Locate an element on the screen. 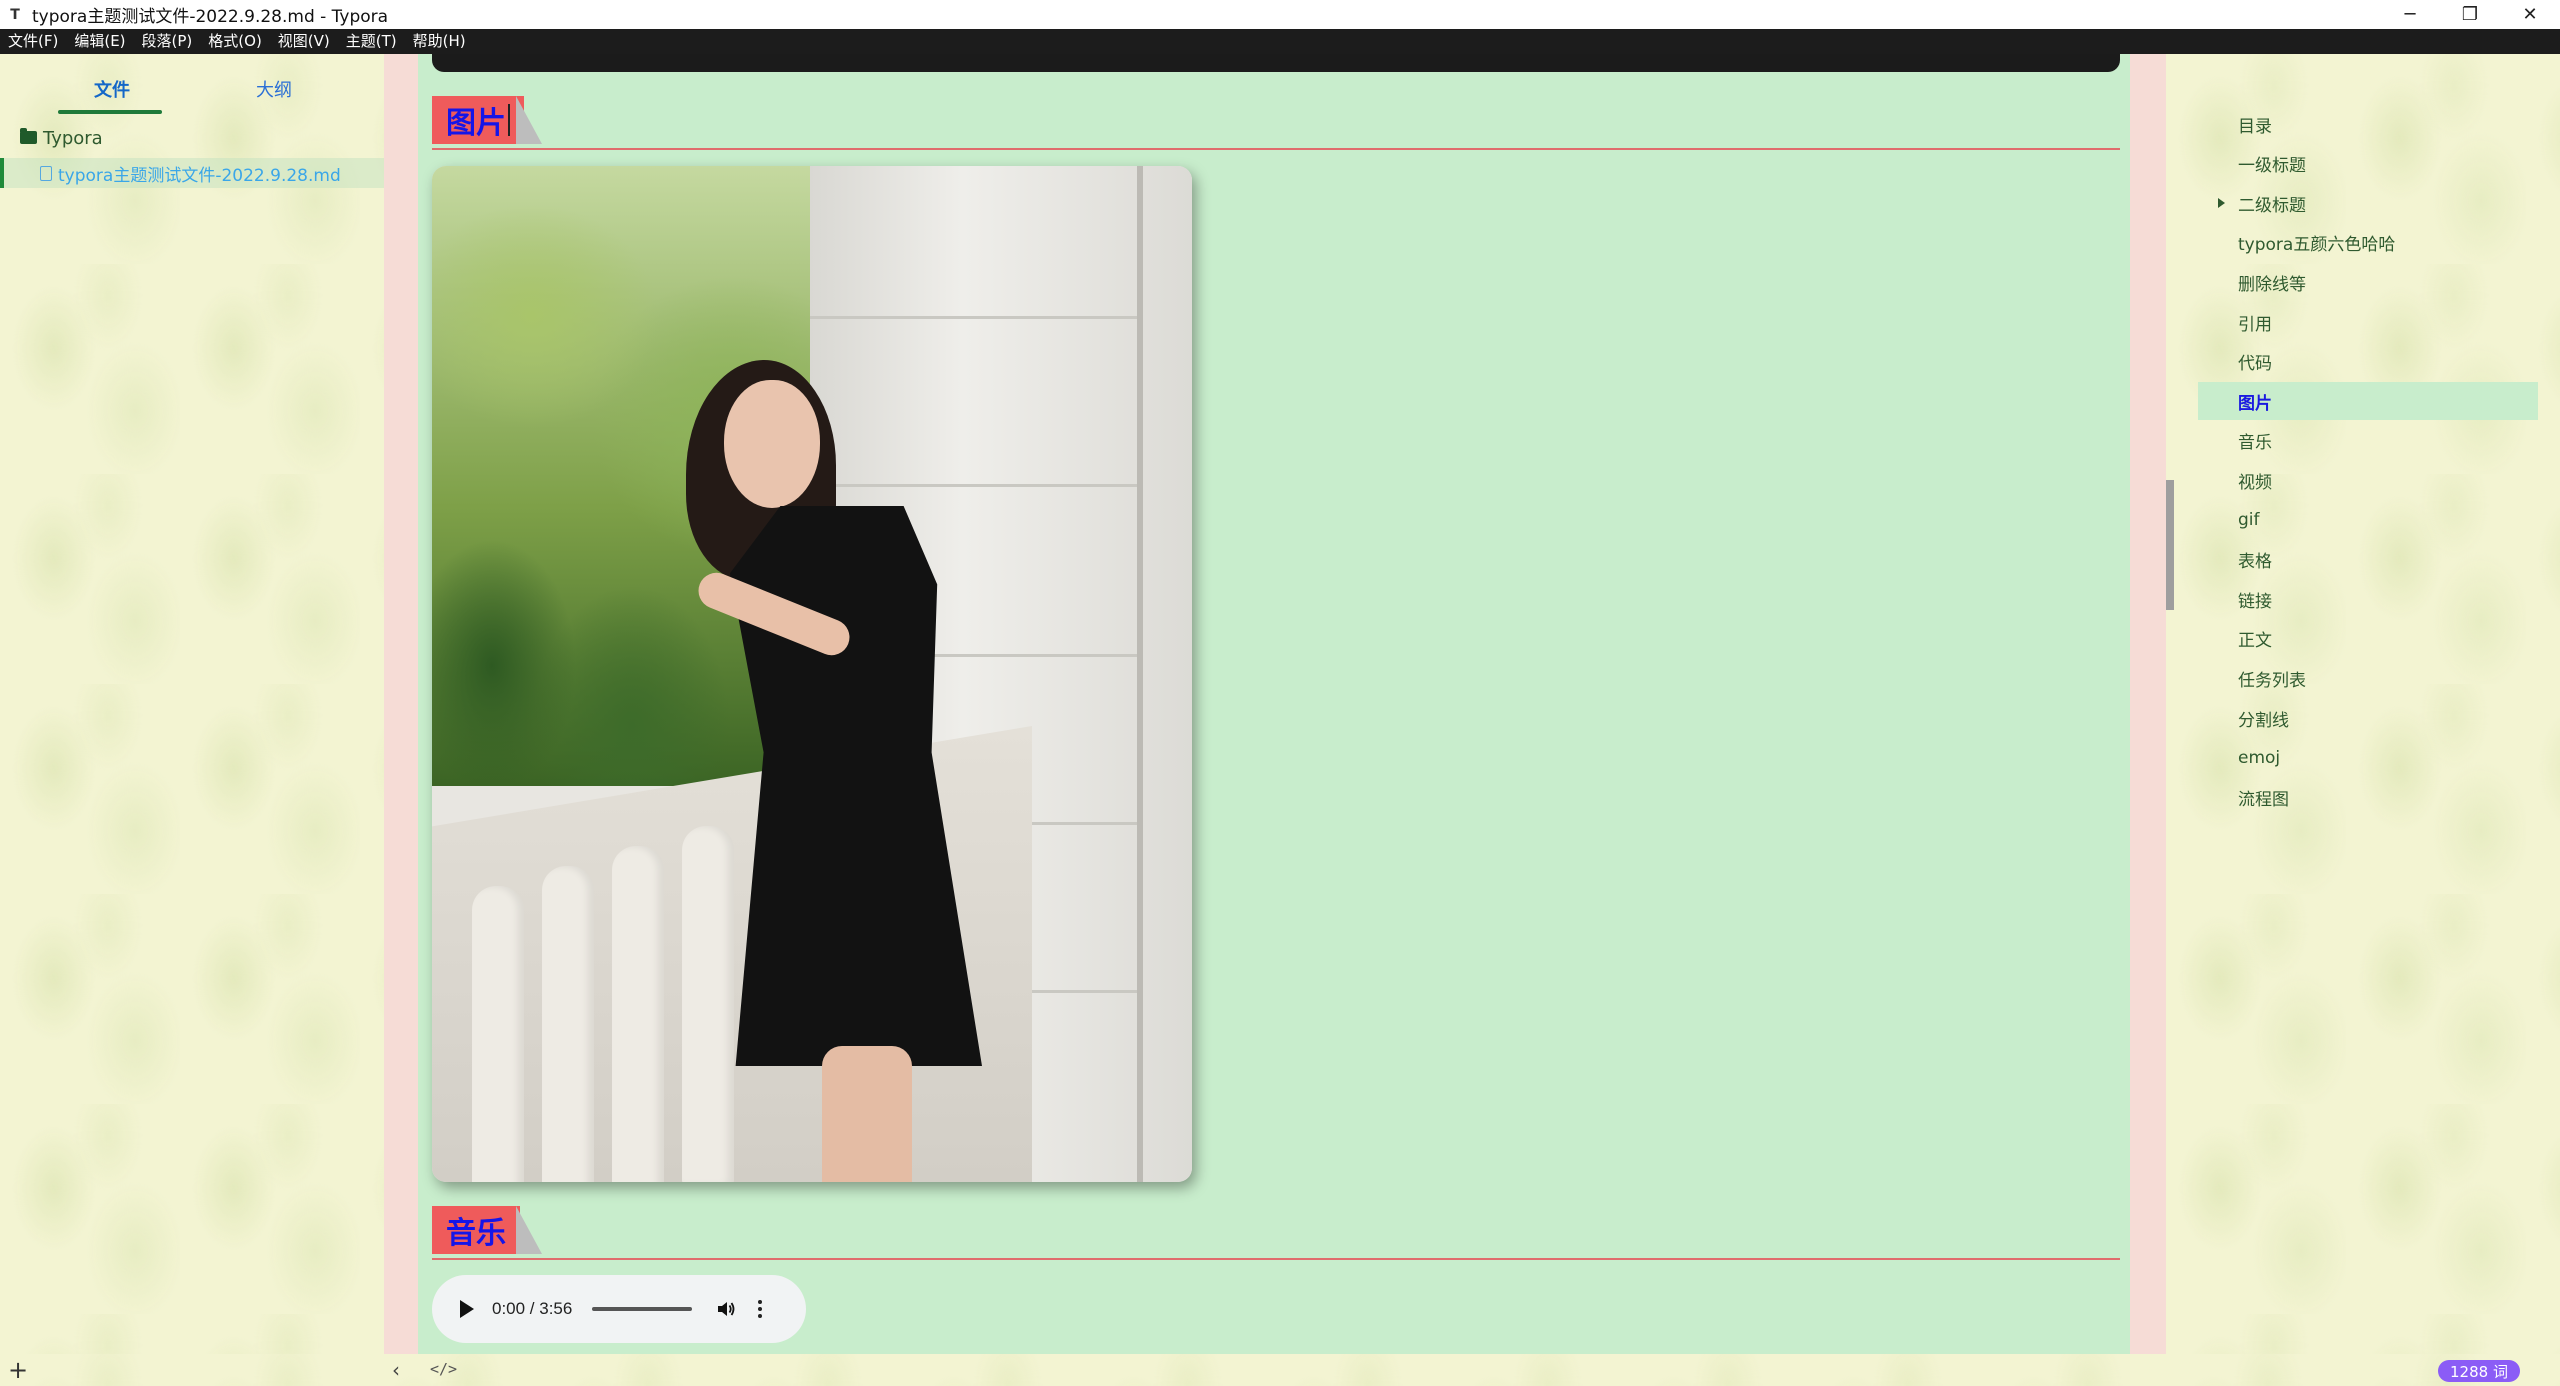 The height and width of the screenshot is (1386, 2560). tab-outline: 大纲 is located at coordinates (274, 89).